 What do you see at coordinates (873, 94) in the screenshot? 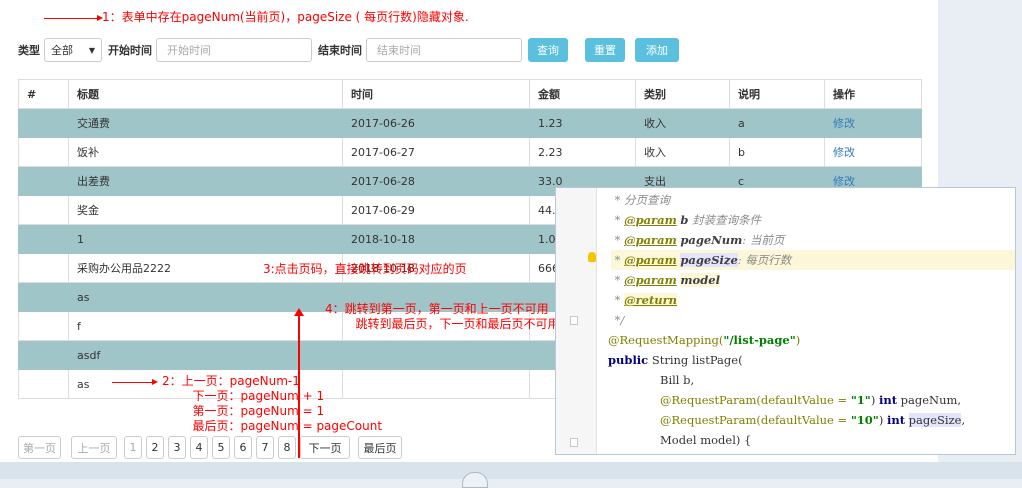
I see `col-header-op: 操作` at bounding box center [873, 94].